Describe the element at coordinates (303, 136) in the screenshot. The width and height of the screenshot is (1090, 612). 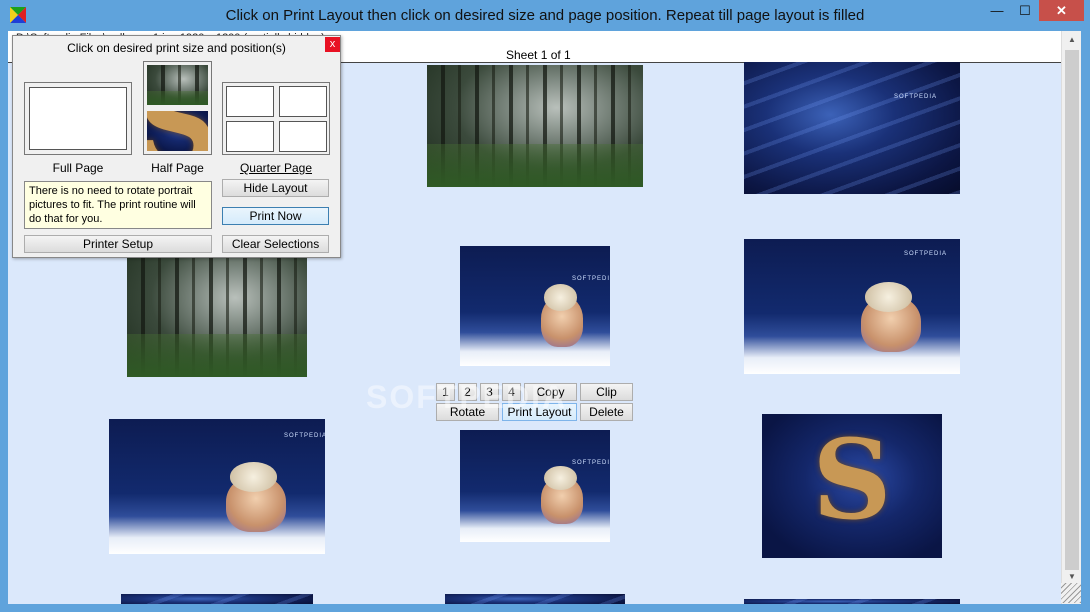
I see `quarter-bottom-right` at that location.